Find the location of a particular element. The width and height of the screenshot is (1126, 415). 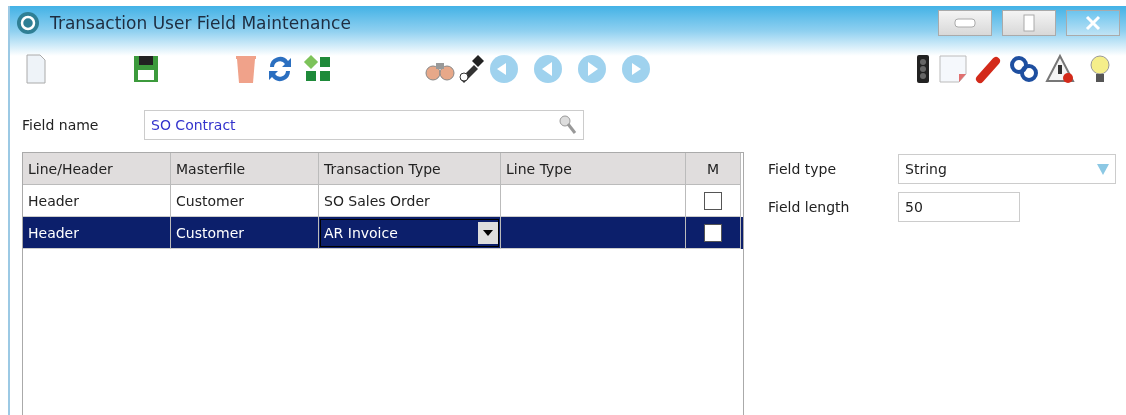

column-header: Line Type is located at coordinates (593, 169).